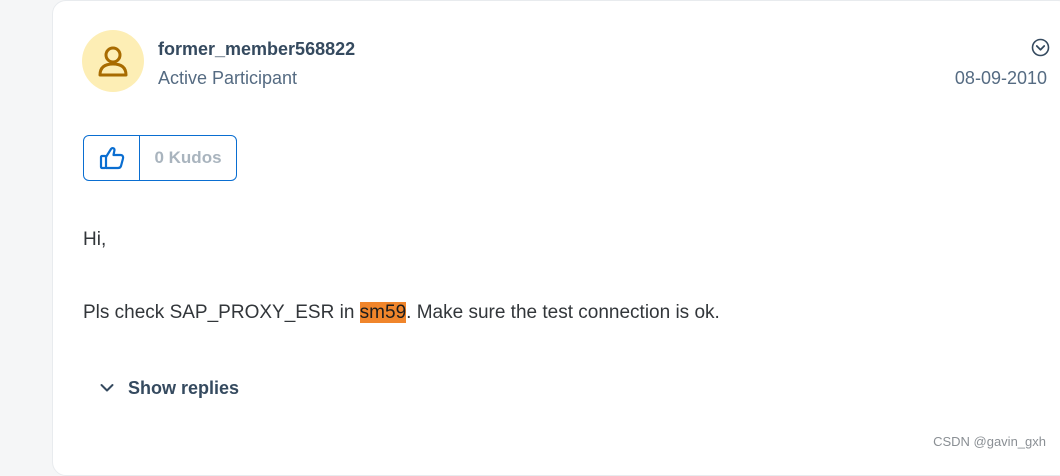  Describe the element at coordinates (184, 387) in the screenshot. I see `show-replies-label: Show replies` at that location.